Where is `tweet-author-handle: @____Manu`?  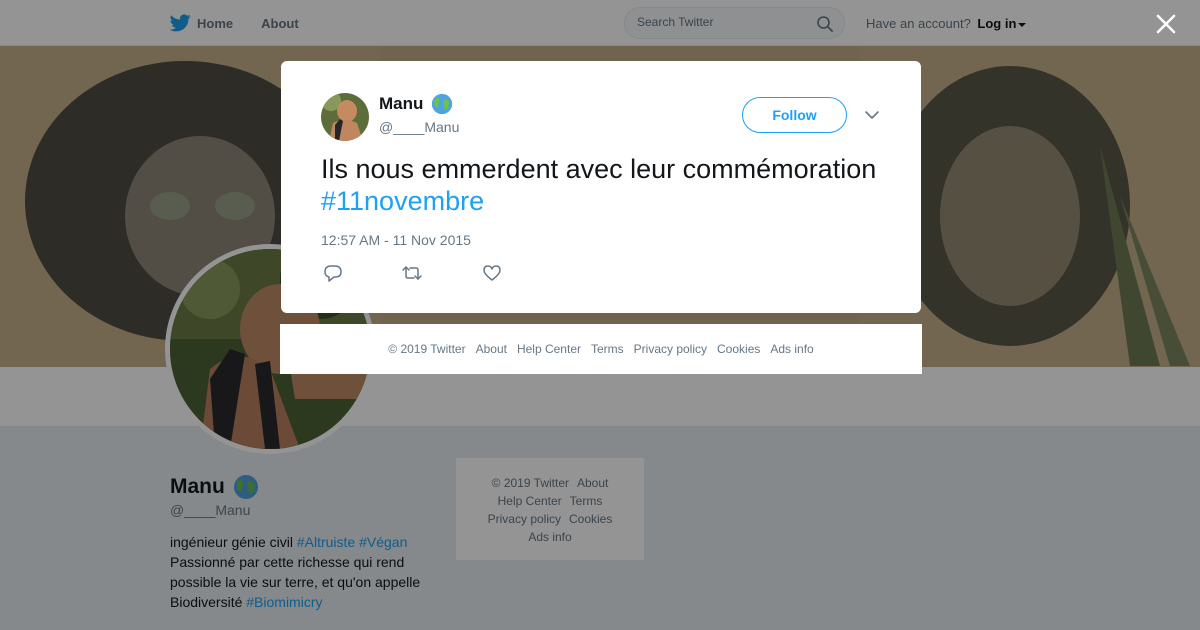 tweet-author-handle: @____Manu is located at coordinates (419, 127).